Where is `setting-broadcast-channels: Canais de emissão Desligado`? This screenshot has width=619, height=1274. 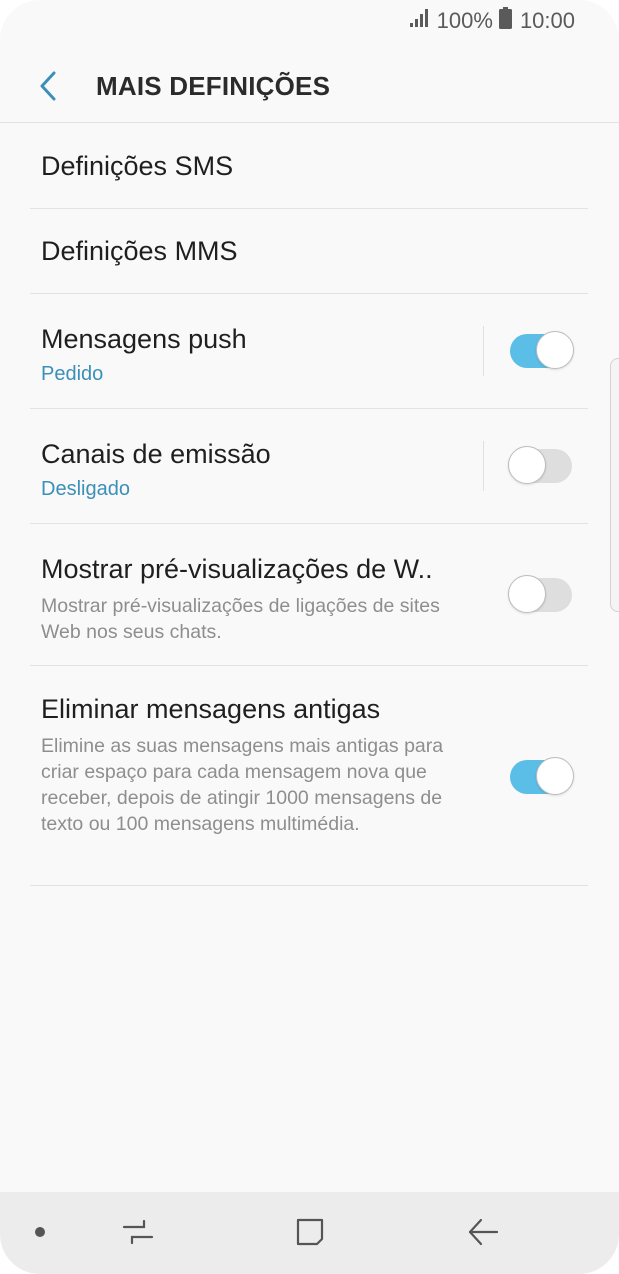 setting-broadcast-channels: Canais de emissão Desligado is located at coordinates (309, 466).